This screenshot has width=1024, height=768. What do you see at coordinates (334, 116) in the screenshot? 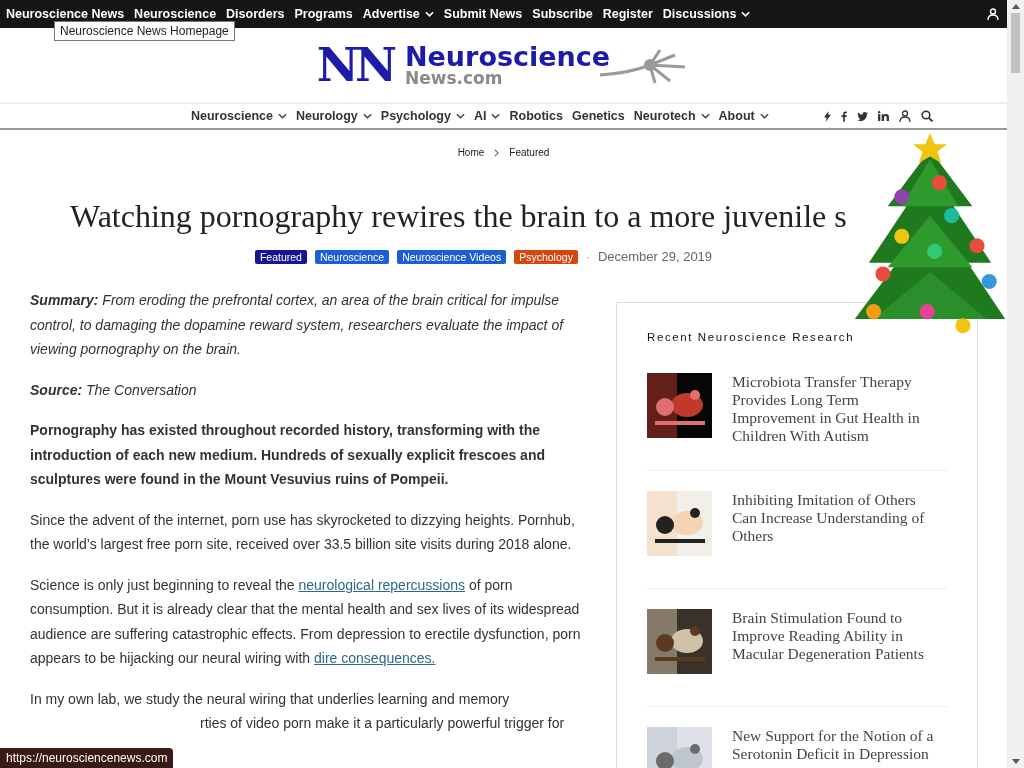
I see `nav-menu-link: Neurology` at bounding box center [334, 116].